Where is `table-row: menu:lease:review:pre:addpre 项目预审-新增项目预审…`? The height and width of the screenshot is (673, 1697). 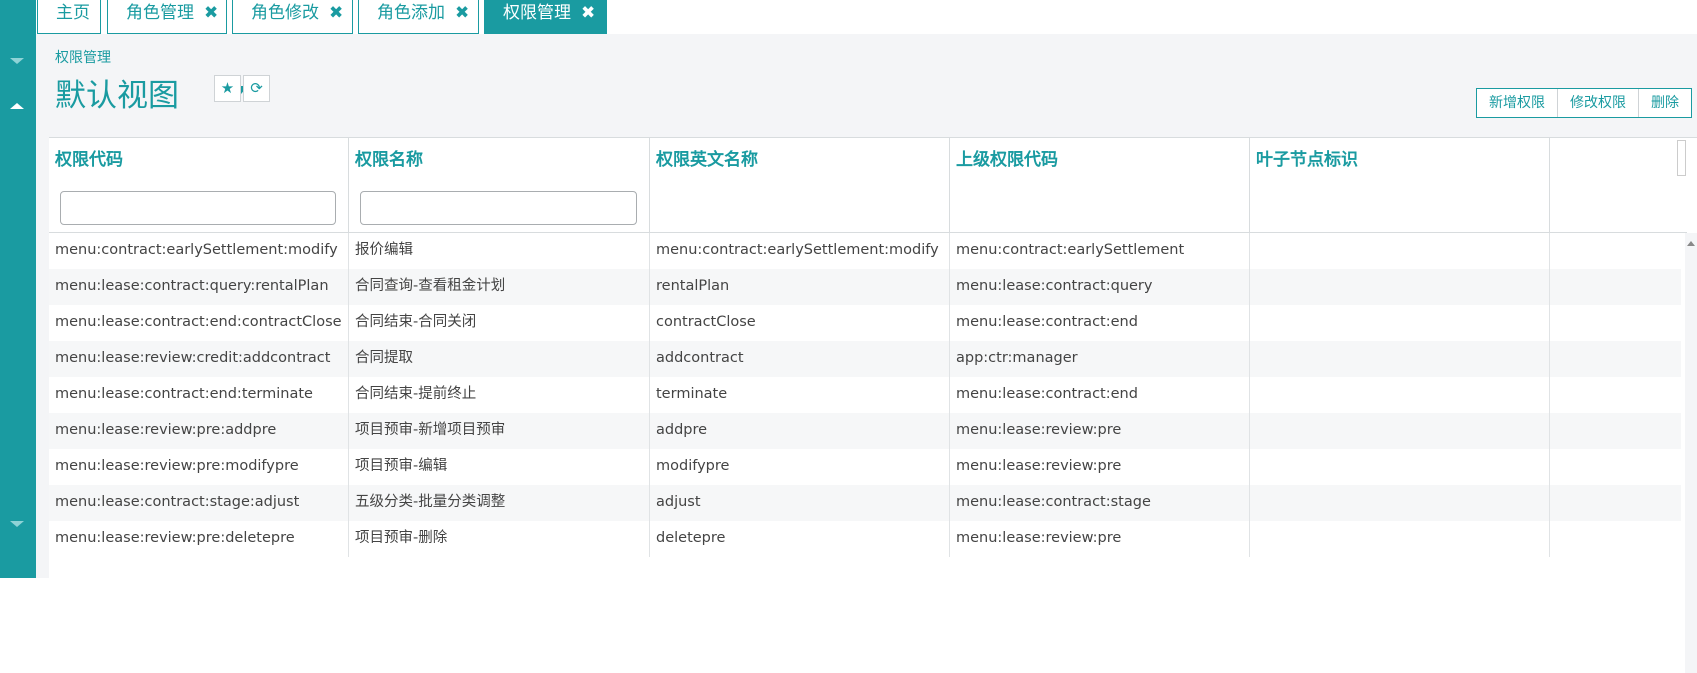
table-row: menu:lease:review:pre:addpre 项目预审-新增项目预审… is located at coordinates (865, 431).